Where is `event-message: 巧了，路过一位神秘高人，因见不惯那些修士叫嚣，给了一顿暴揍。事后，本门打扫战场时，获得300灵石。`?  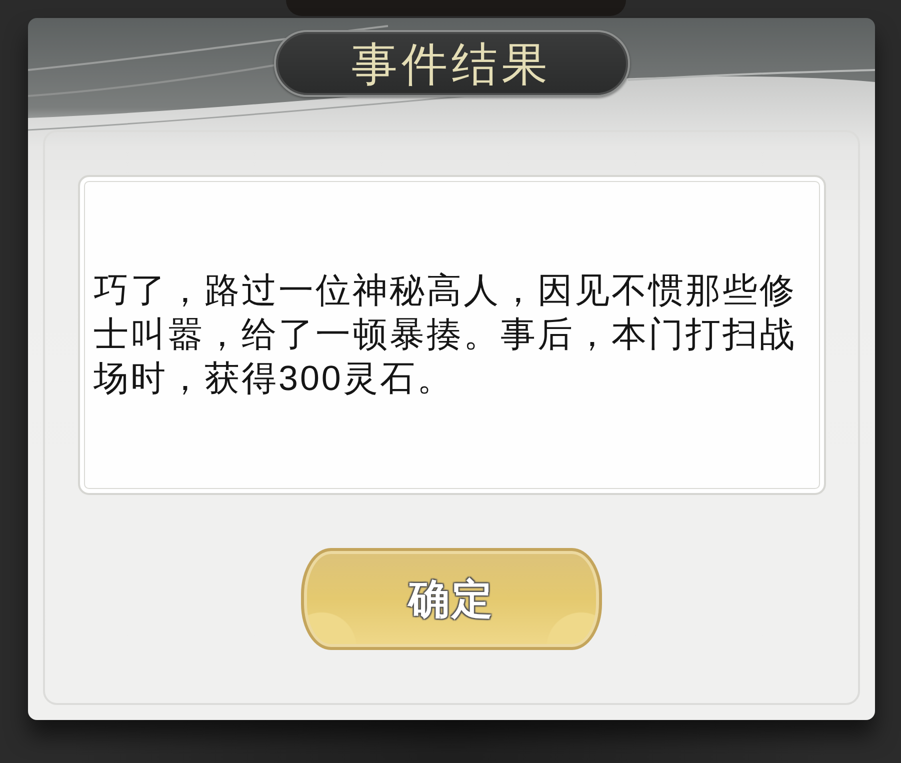
event-message: 巧了，路过一位神秘高人，因见不惯那些修士叫嚣，给了一顿暴揍。事后，本门打扫战场时，获得300灵石。 is located at coordinates (446, 335).